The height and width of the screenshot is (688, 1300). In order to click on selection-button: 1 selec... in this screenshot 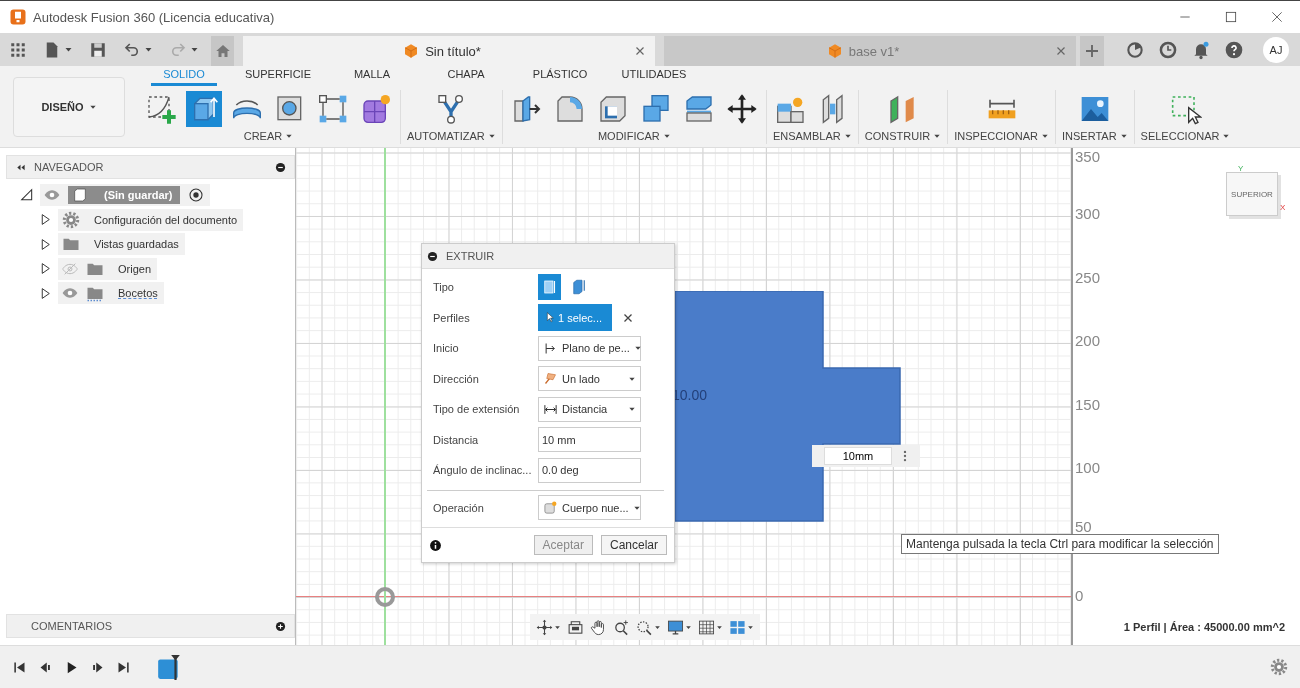, I will do `click(575, 318)`.